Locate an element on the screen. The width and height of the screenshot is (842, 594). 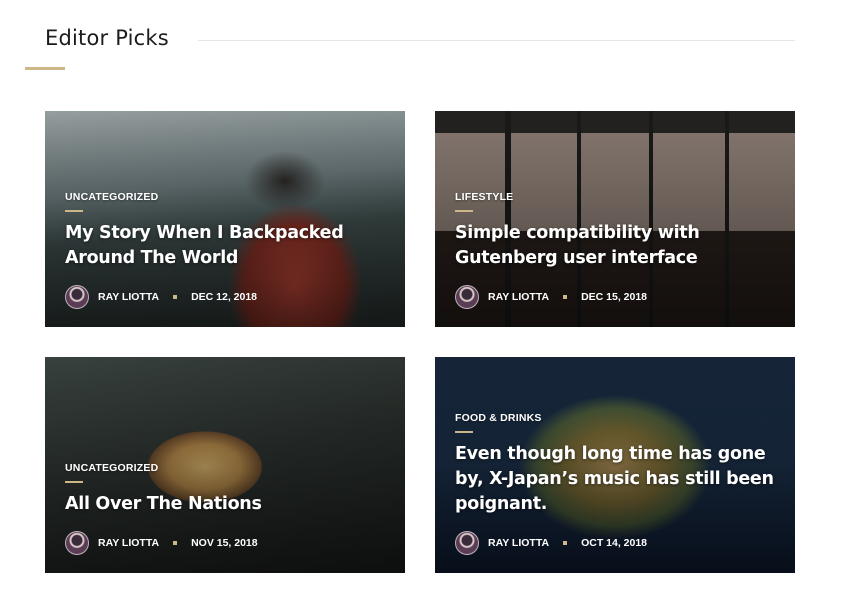
post-meta: RAY LIOTTA DEC 15, 2018 is located at coordinates (615, 297).